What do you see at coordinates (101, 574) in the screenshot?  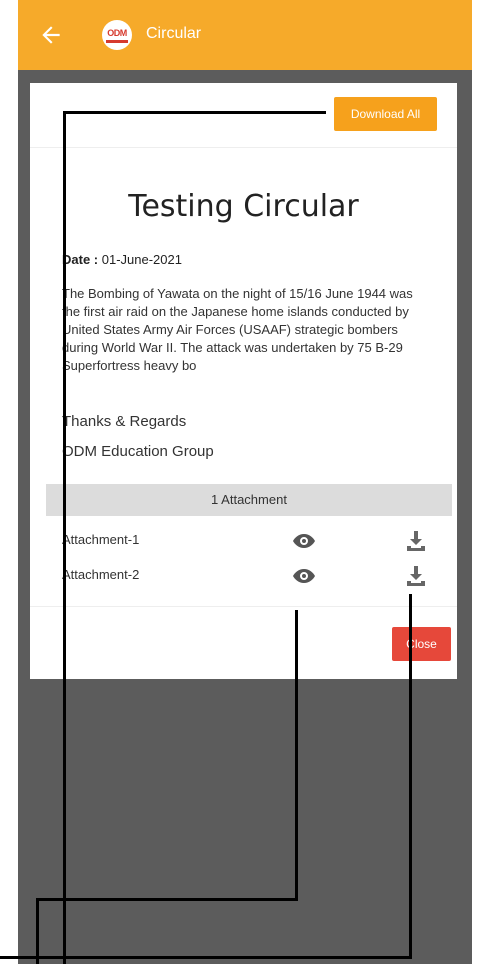 I see `attachment-name: Attachment-2` at bounding box center [101, 574].